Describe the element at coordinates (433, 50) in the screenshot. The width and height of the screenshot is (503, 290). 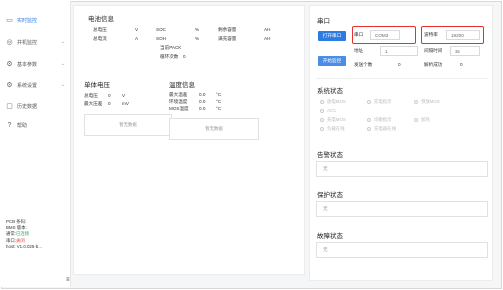
I see `interval-label: 间隔时间` at that location.